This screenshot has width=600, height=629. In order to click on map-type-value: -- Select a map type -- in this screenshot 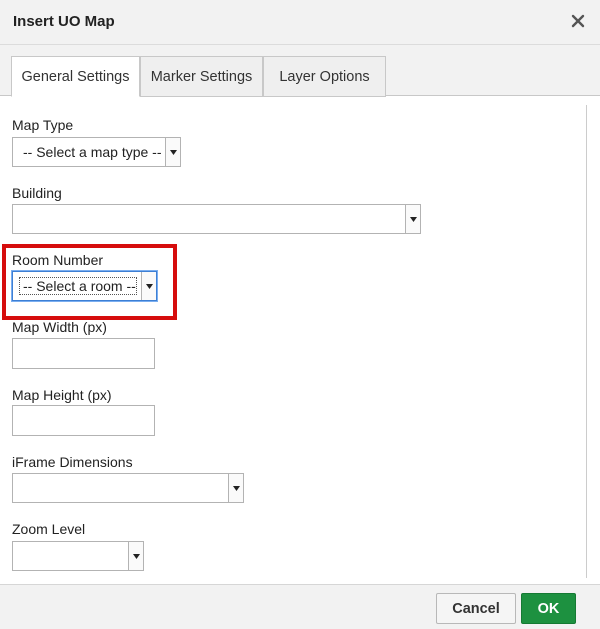, I will do `click(92, 152)`.